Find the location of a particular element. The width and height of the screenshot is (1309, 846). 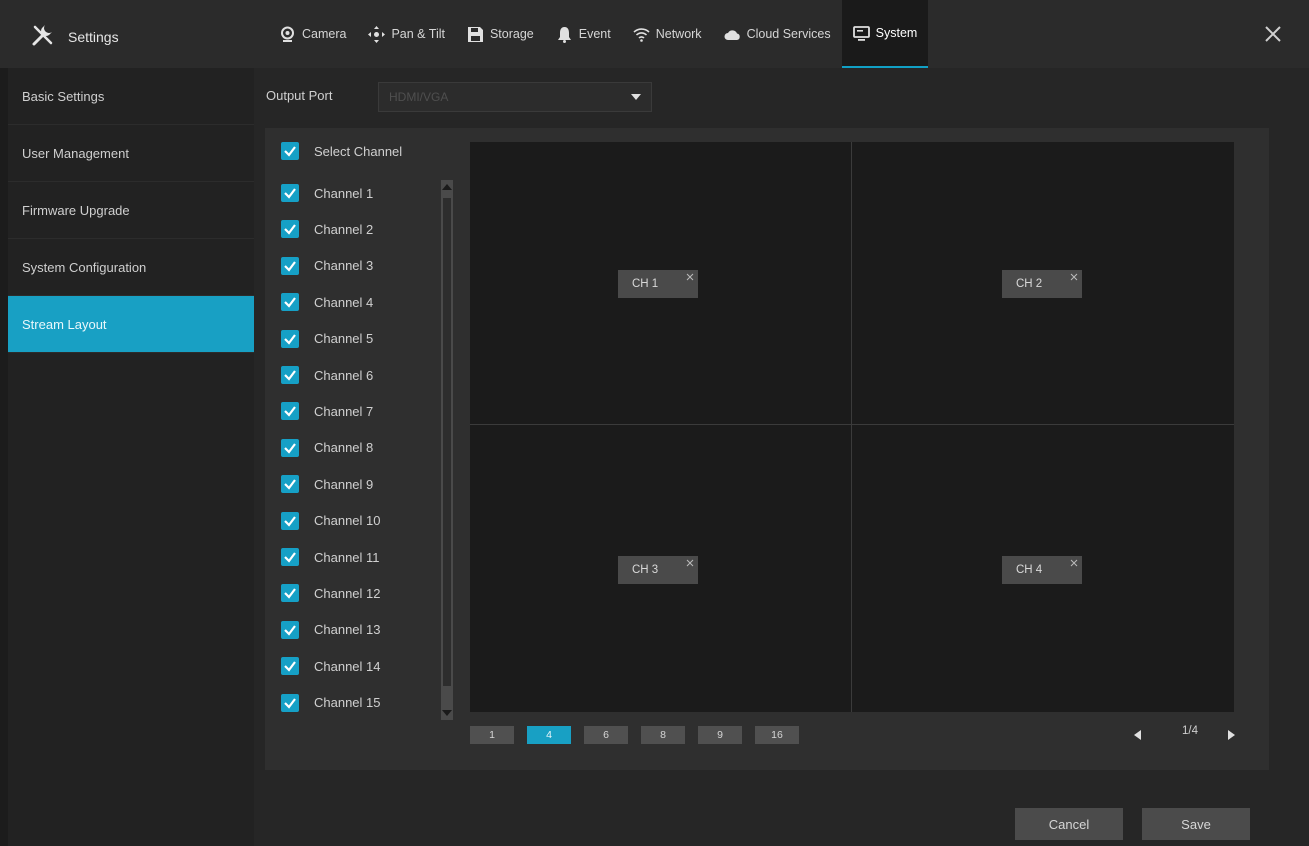

grid-channel-label: CH 2 is located at coordinates (1029, 284).